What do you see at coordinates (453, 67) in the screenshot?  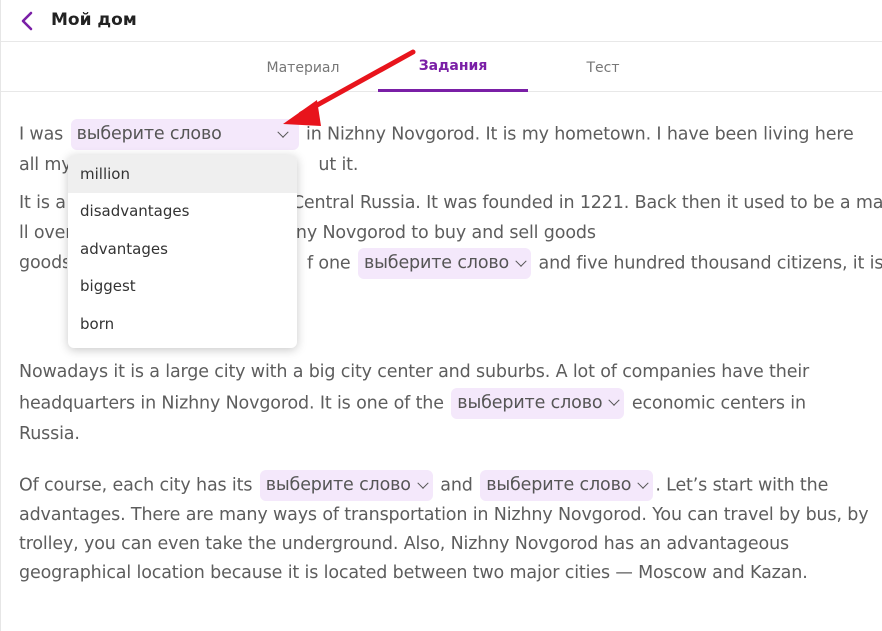 I see `tab-tasks: Задания` at bounding box center [453, 67].